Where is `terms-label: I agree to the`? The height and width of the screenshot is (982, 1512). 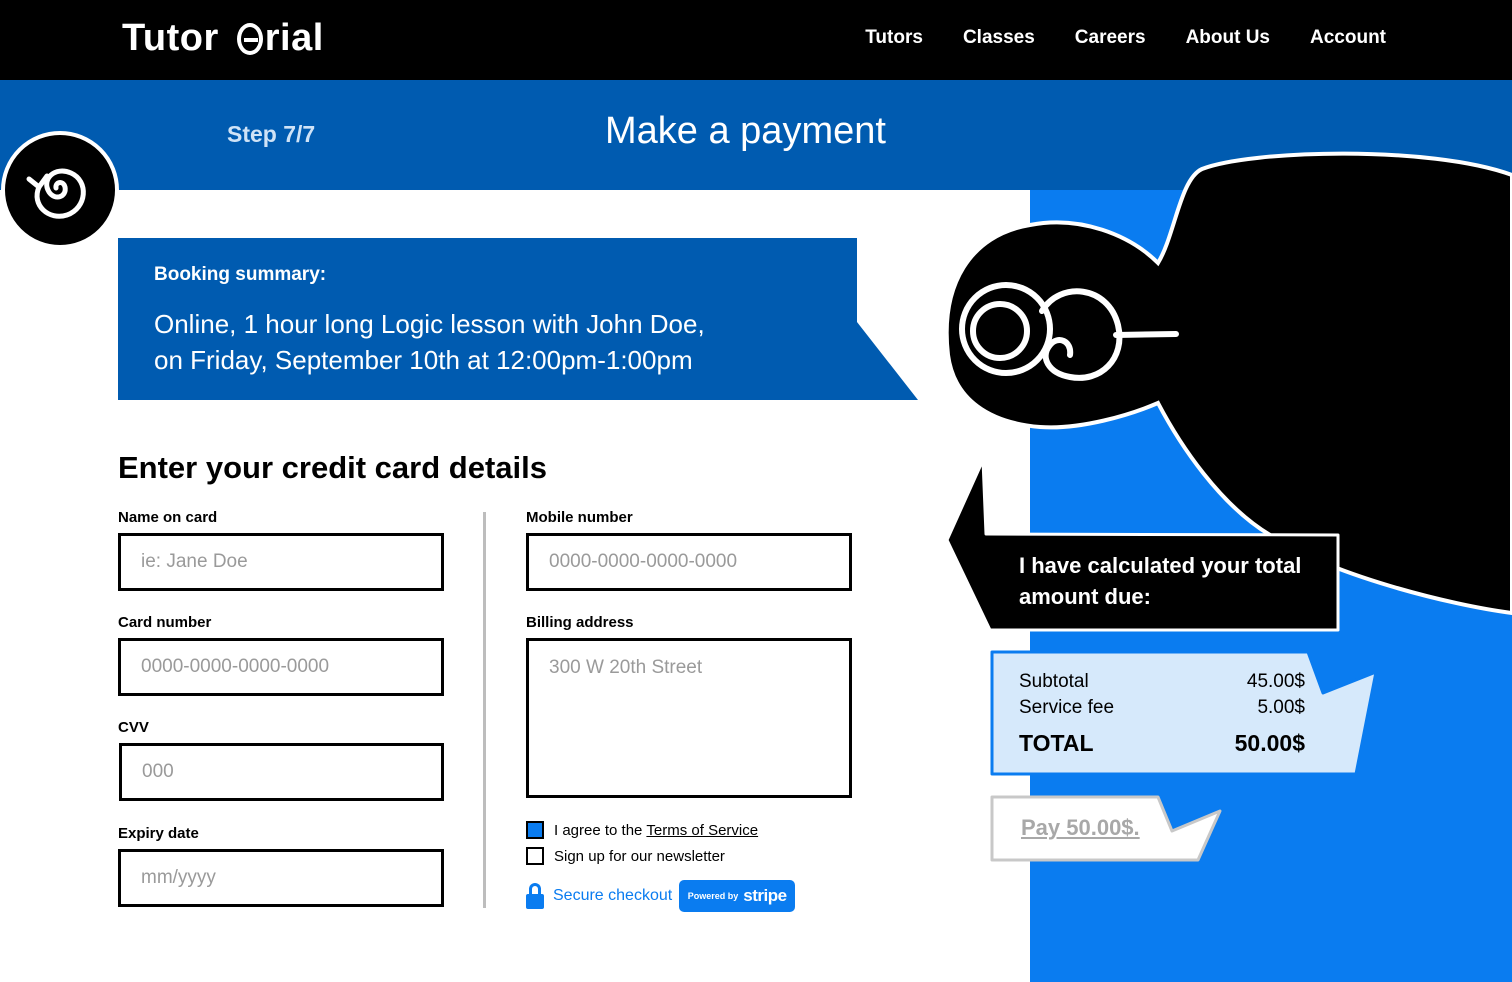
terms-label: I agree to the is located at coordinates (598, 830).